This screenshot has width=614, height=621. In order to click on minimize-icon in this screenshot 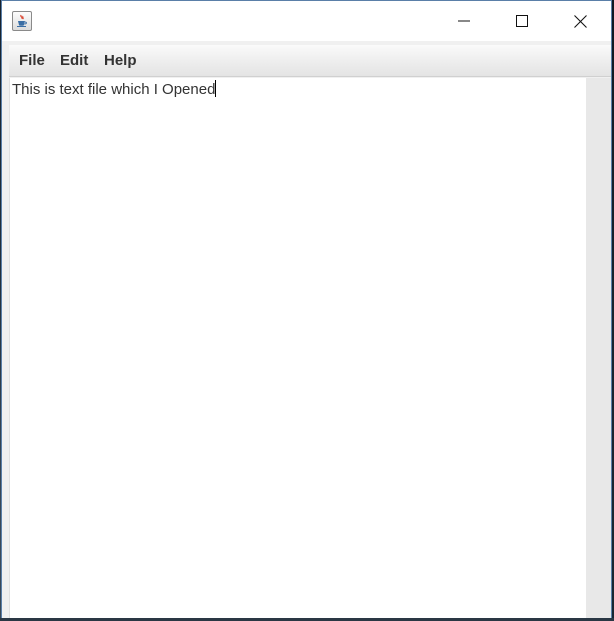, I will do `click(464, 21)`.